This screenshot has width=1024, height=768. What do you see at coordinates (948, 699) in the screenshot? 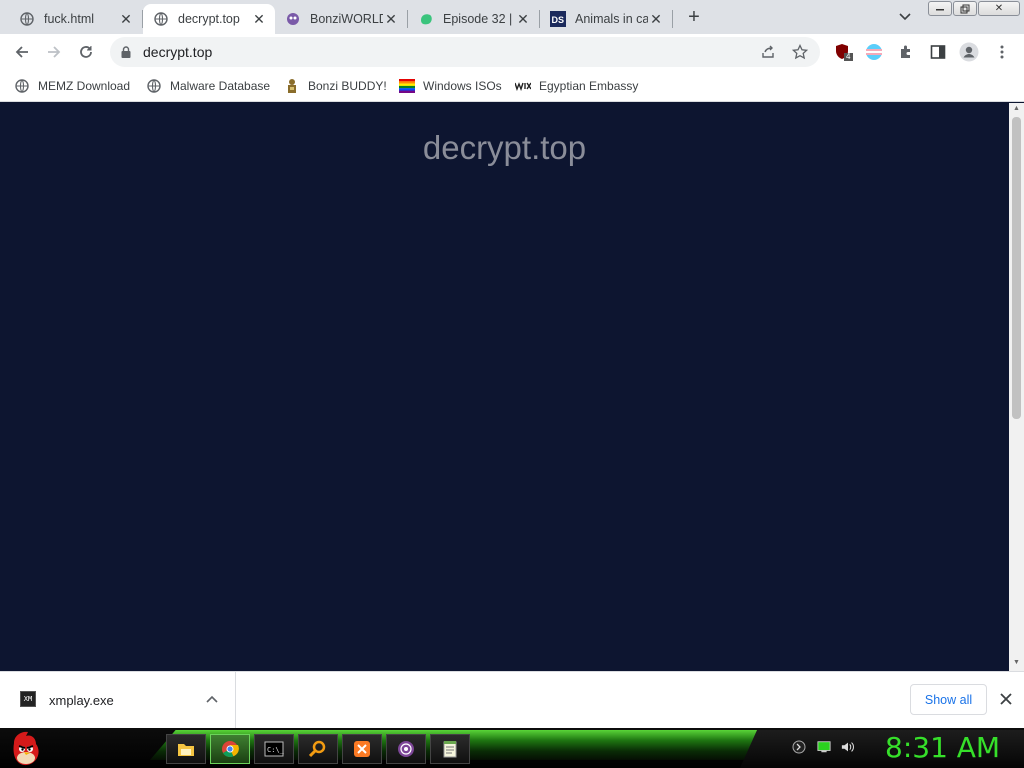
I see `show-all-button: Show all` at bounding box center [948, 699].